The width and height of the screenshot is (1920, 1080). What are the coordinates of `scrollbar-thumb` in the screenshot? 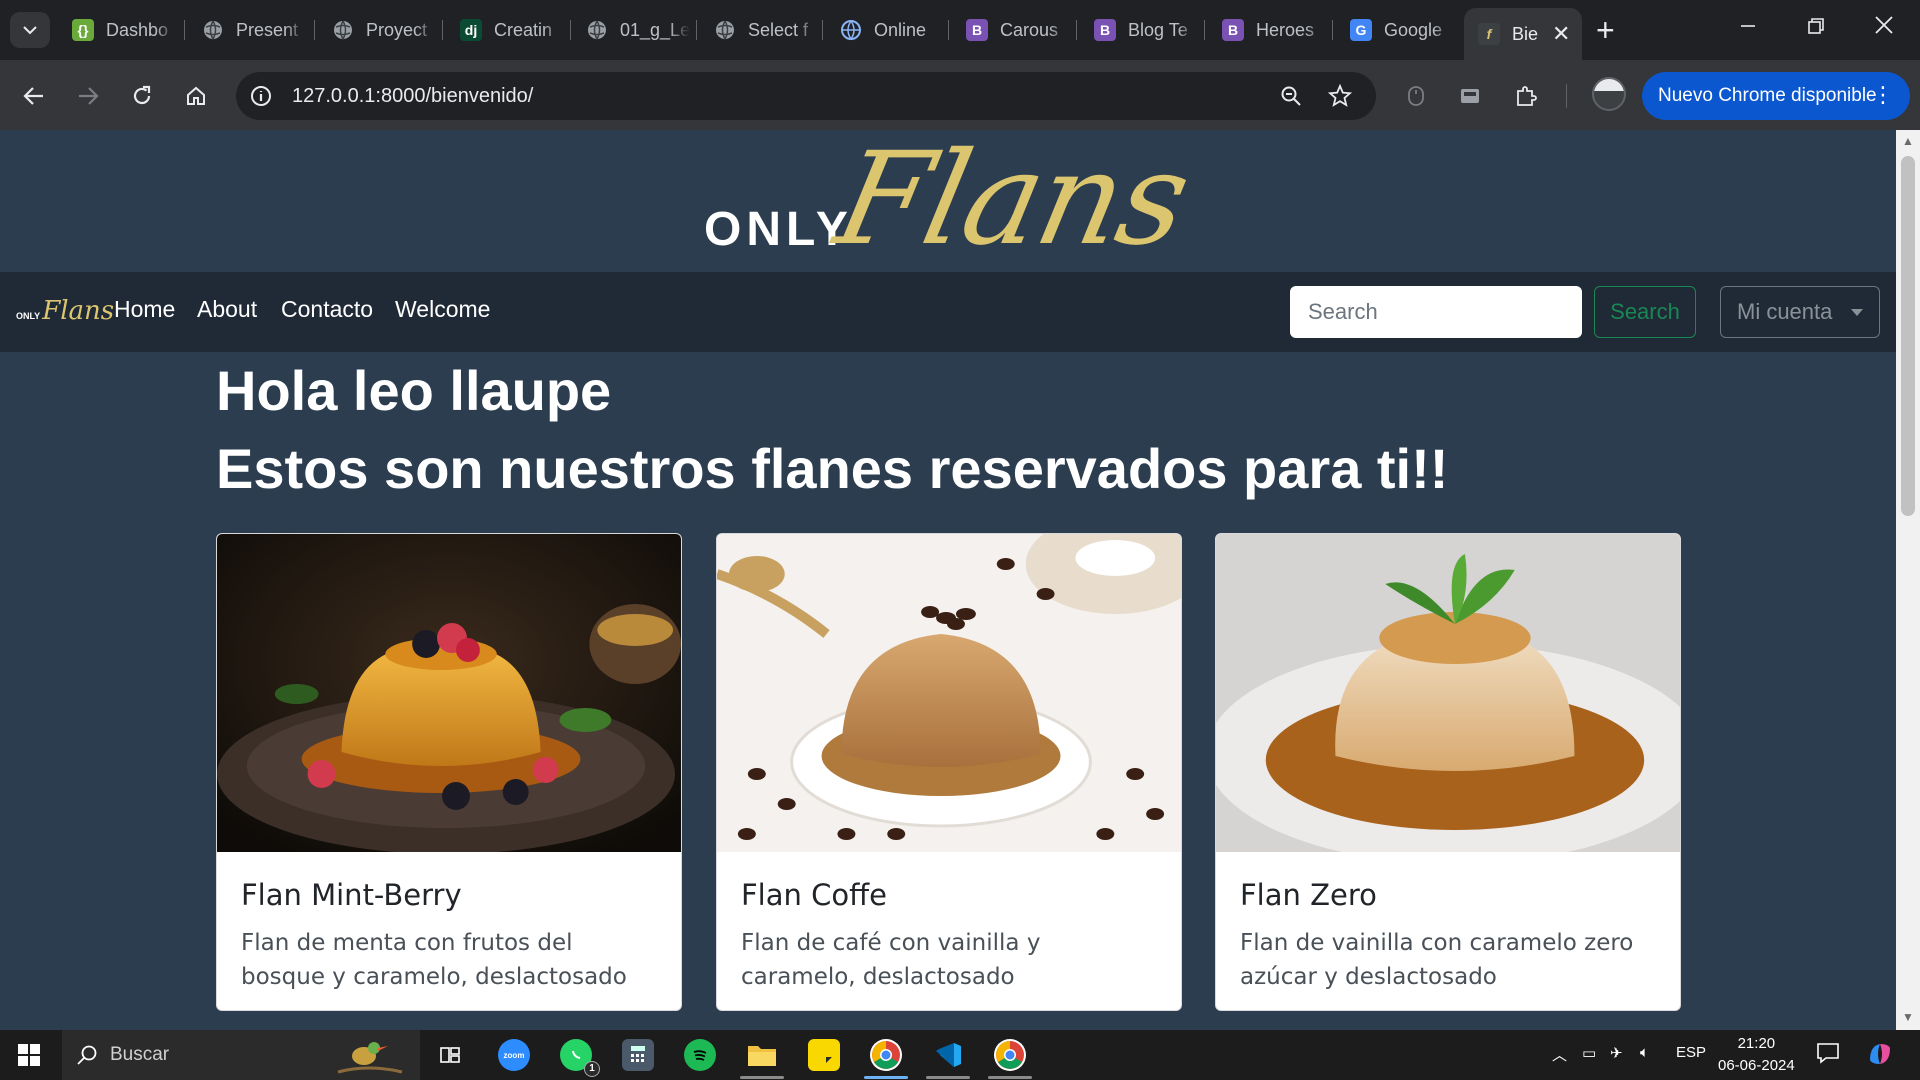 It's located at (1908, 336).